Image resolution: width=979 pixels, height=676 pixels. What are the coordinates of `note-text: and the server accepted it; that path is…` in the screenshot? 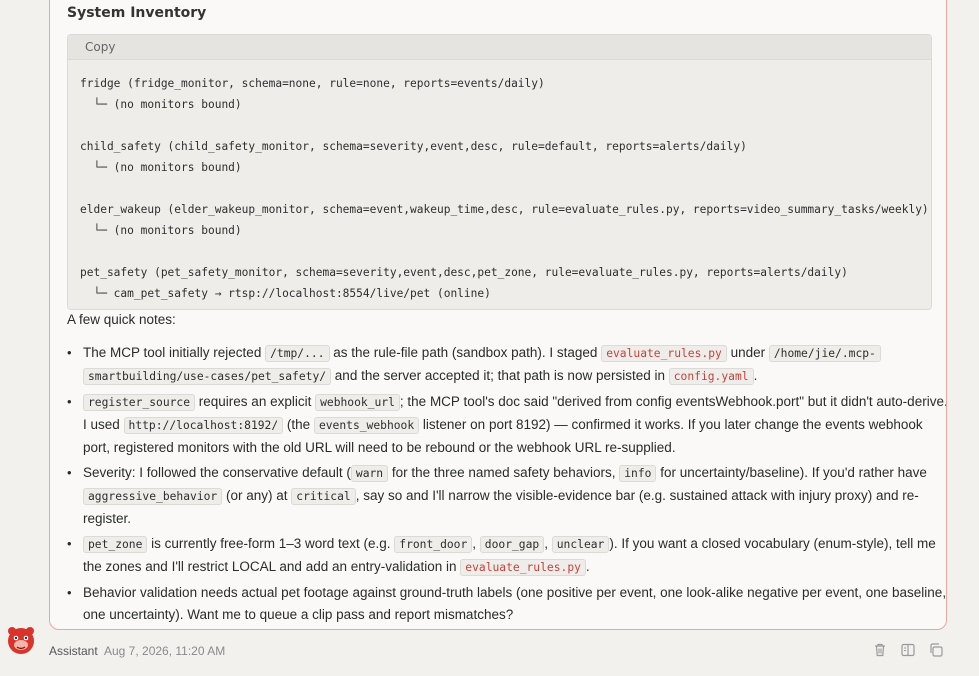 It's located at (500, 375).